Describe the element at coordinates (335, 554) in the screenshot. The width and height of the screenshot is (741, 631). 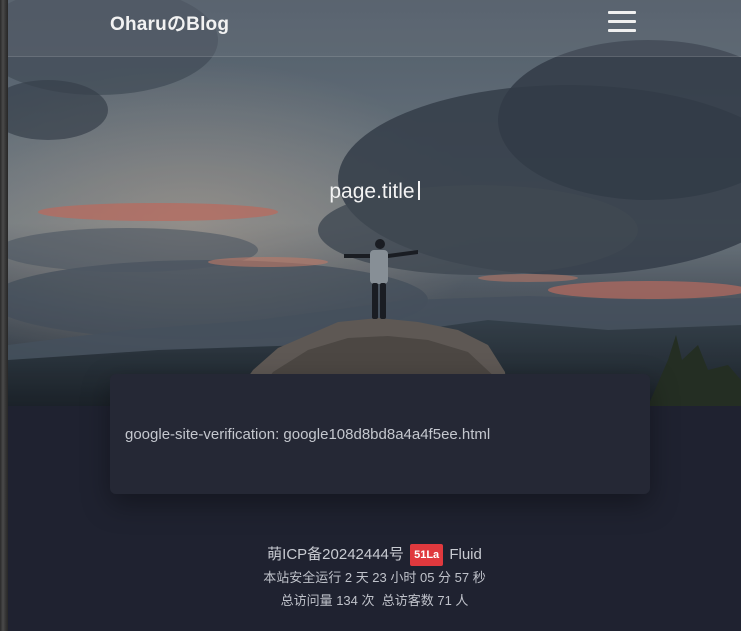
I see `icp-link: 萌ICP备20242444号` at that location.